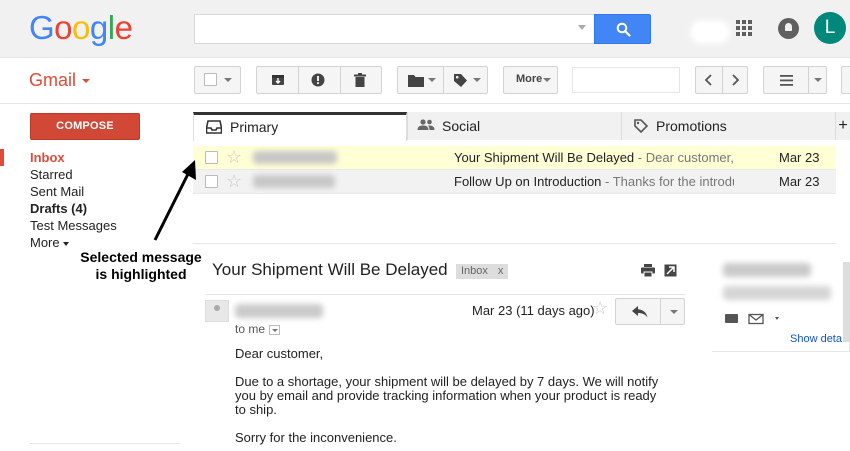 The image size is (850, 451). I want to click on tab-label: Promotions, so click(691, 126).